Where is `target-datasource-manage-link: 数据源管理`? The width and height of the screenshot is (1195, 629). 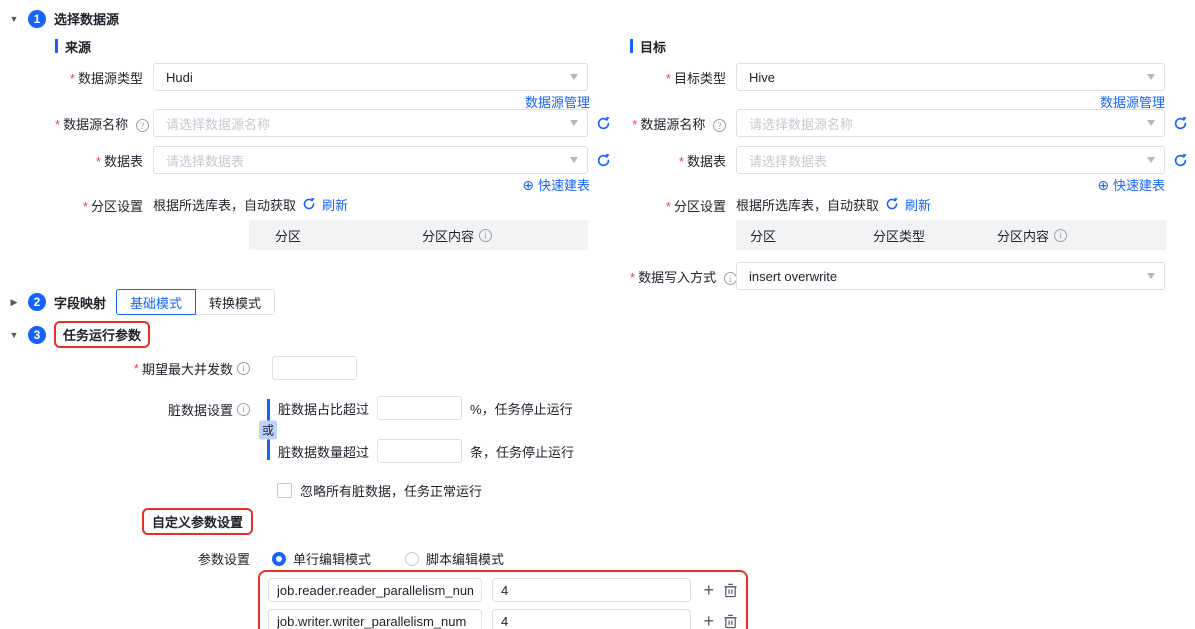 target-datasource-manage-link: 数据源管理 is located at coordinates (1132, 101).